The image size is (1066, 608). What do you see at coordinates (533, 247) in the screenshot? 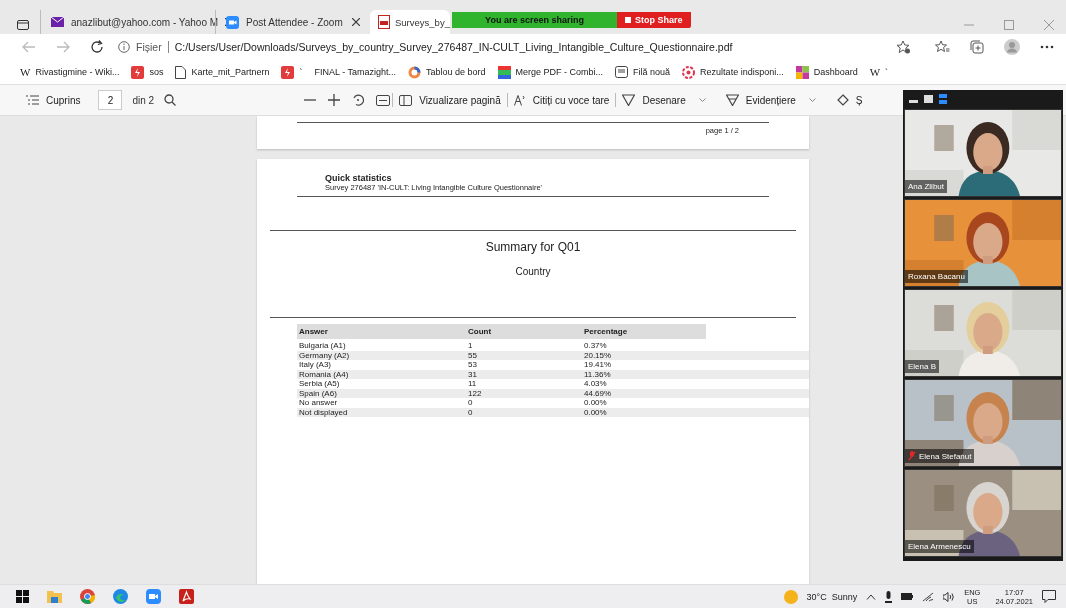
I see `summary-title: Summary for Q01` at bounding box center [533, 247].